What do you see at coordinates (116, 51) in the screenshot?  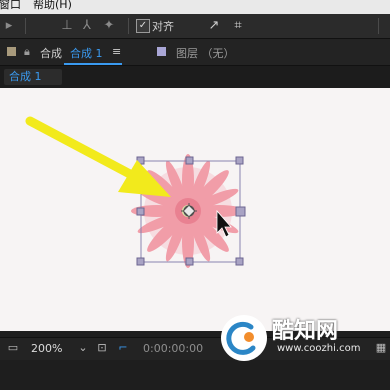 I see `panel-menu-icon: ≡` at bounding box center [116, 51].